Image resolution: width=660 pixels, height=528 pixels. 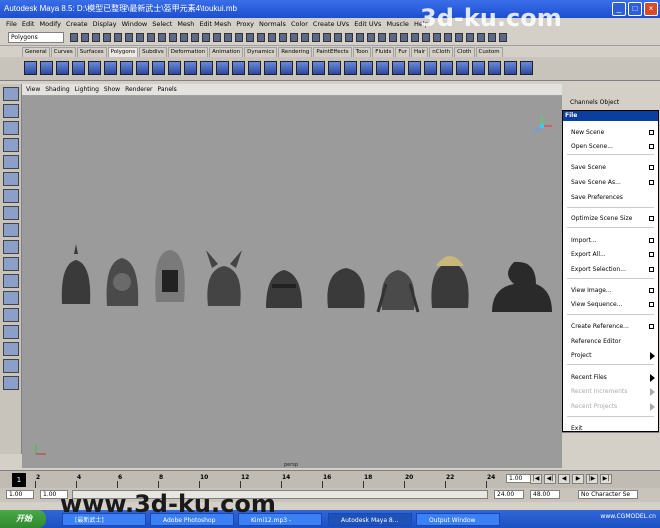 I want to click on viewport-menu-lighting: Lighting, so click(x=87, y=89).